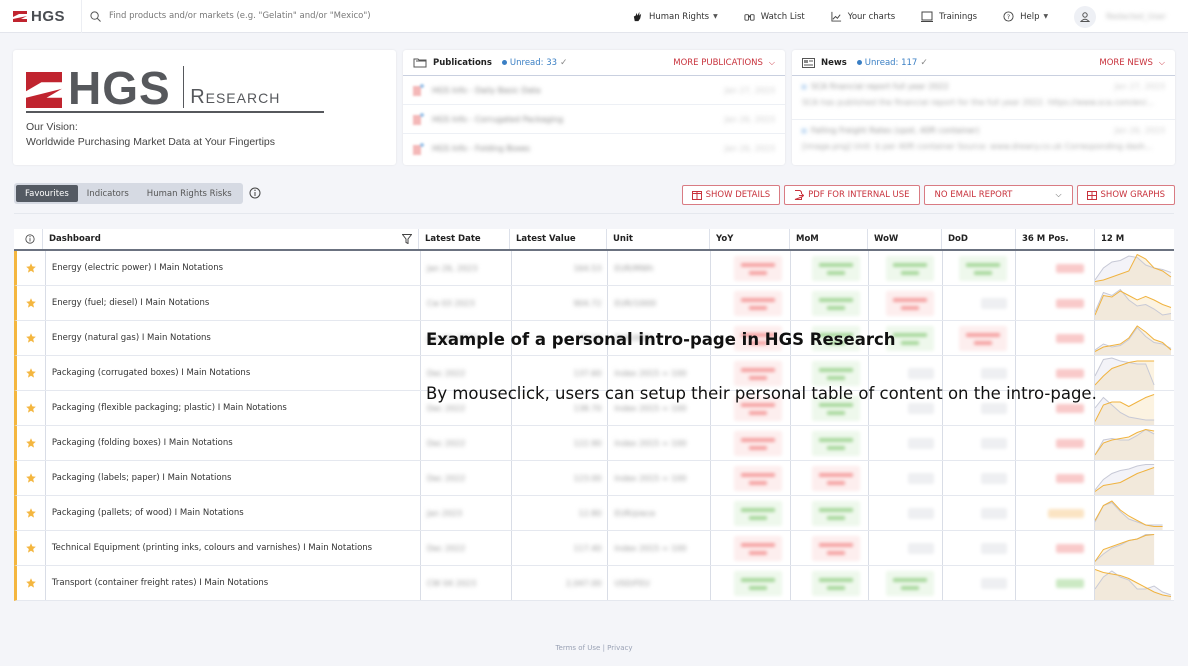  Describe the element at coordinates (130, 303) in the screenshot. I see `dashboard-name: Energy (fuel; diesel) I Main Notations` at that location.